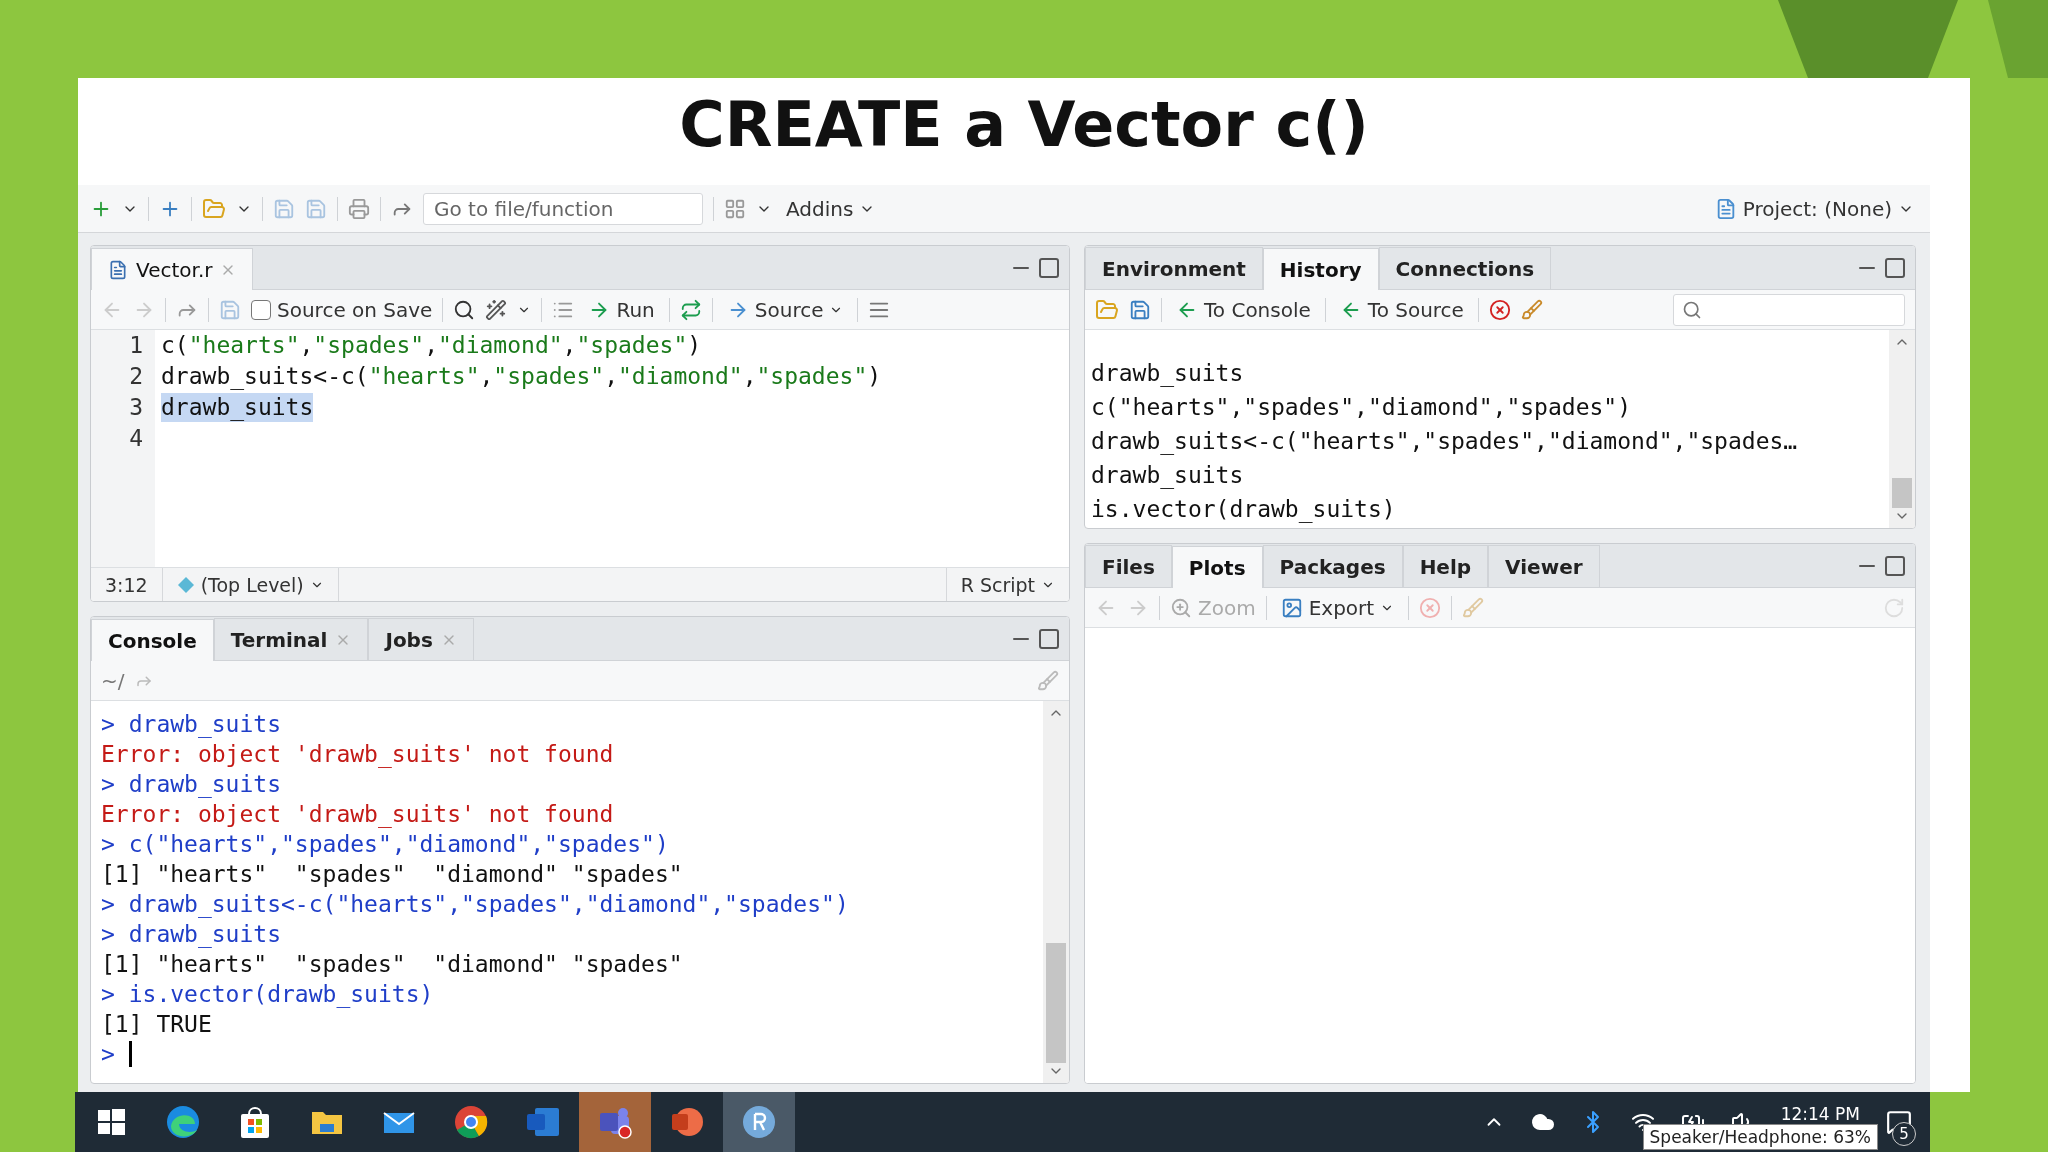 This screenshot has height=1152, width=2048. Describe the element at coordinates (172, 269) in the screenshot. I see `editor-tab: Vector.r` at that location.